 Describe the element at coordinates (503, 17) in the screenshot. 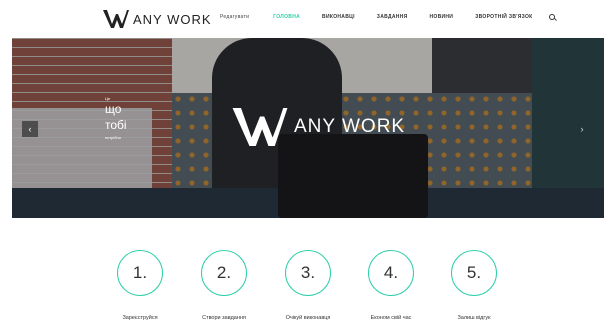

I see `nav-item-feedback: Зворотній зв'язок` at that location.